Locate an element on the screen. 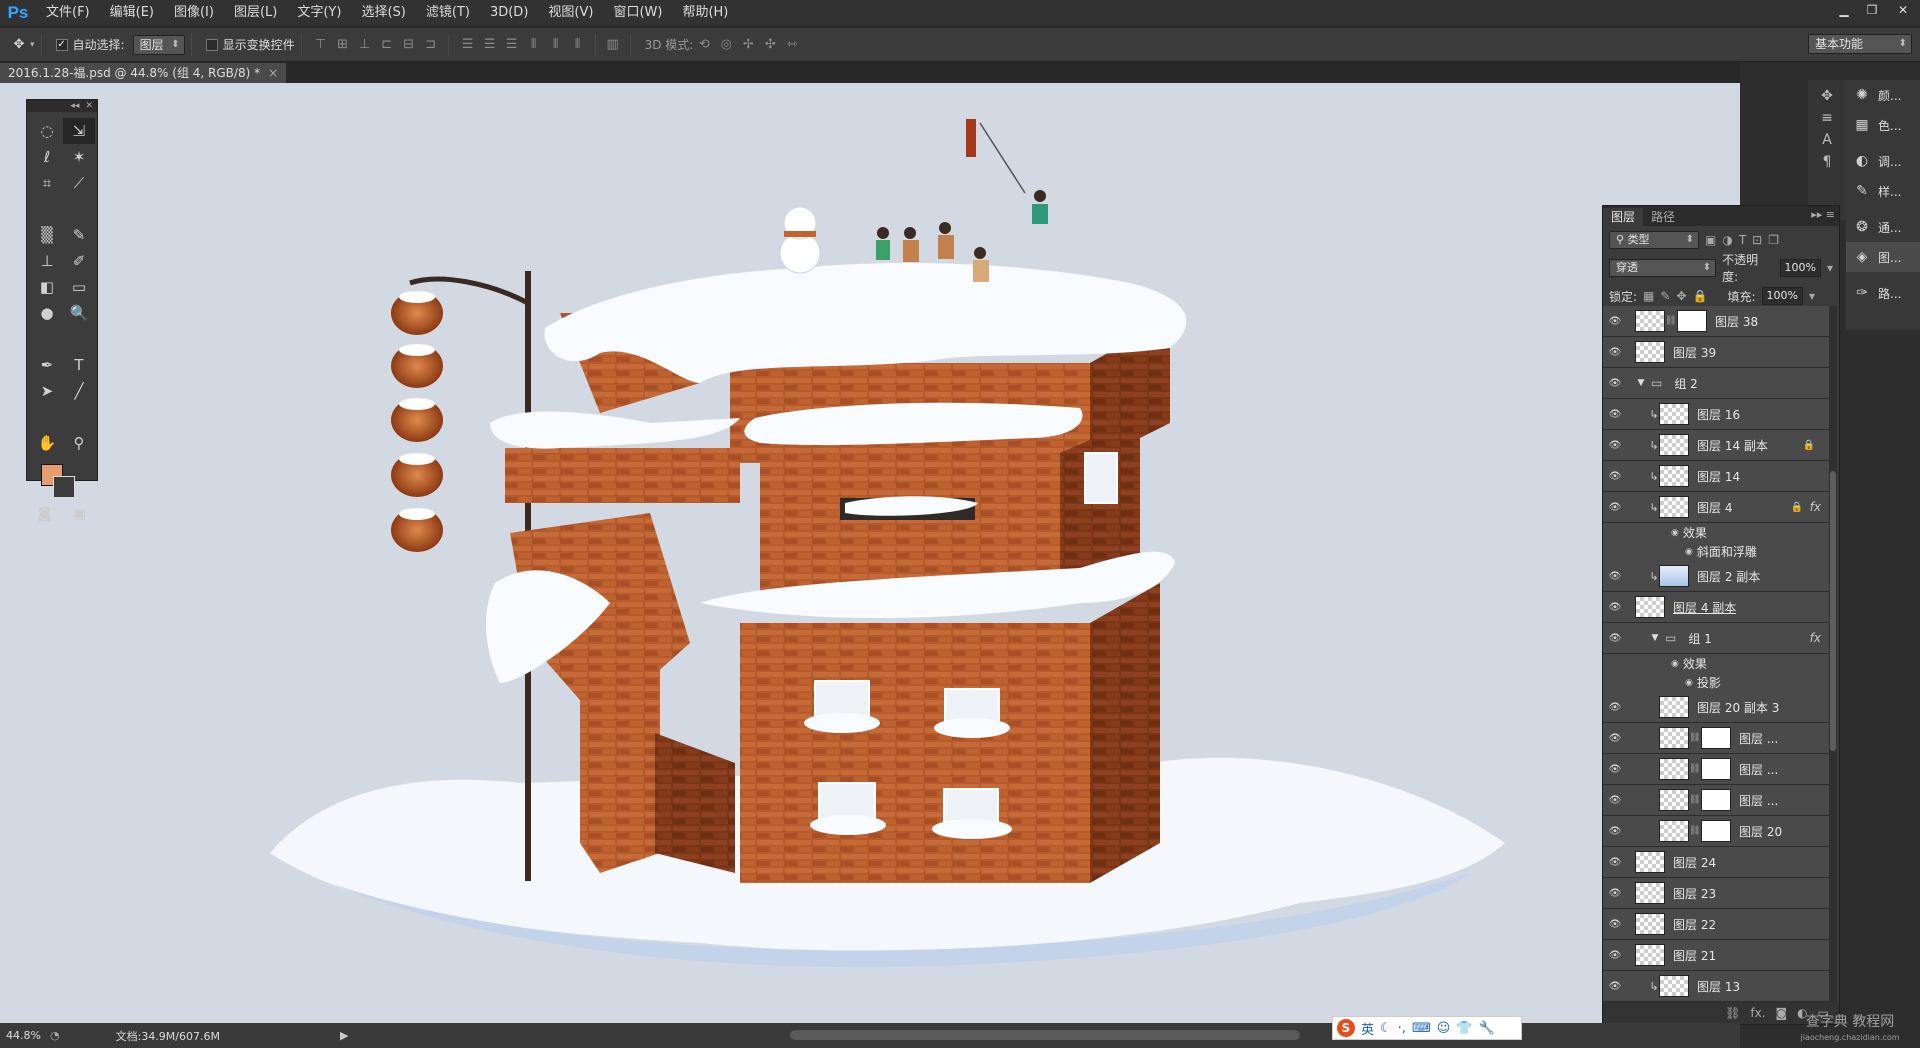 The image size is (1920, 1048). menu-item: 文字(Y) is located at coordinates (319, 13).